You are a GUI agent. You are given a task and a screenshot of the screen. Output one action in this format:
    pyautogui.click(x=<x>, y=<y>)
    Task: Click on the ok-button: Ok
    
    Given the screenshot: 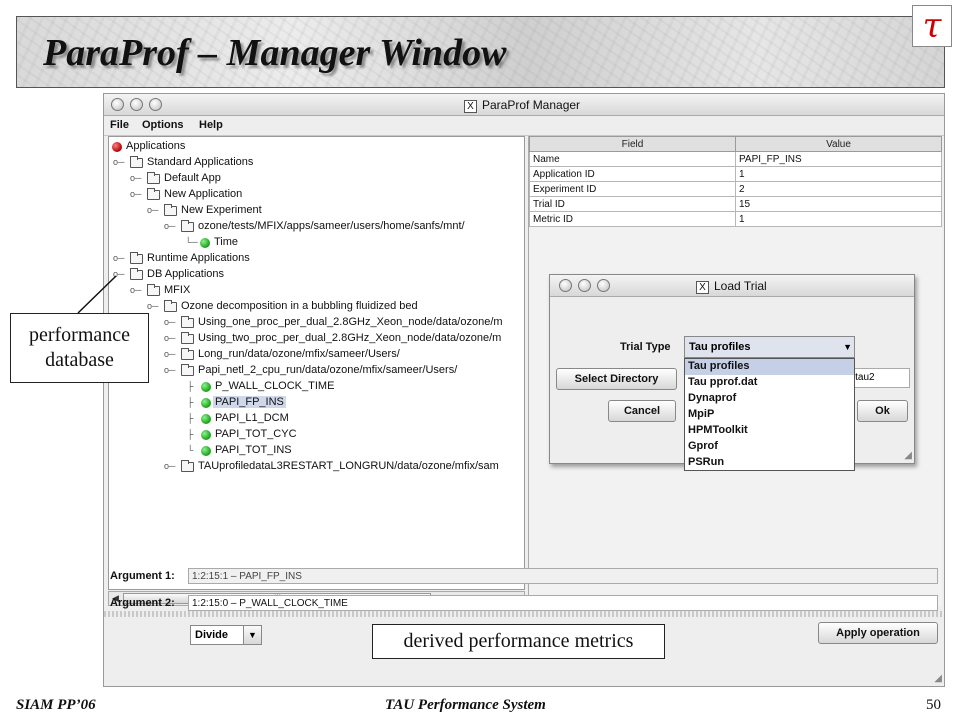 What is the action you would take?
    pyautogui.click(x=882, y=411)
    